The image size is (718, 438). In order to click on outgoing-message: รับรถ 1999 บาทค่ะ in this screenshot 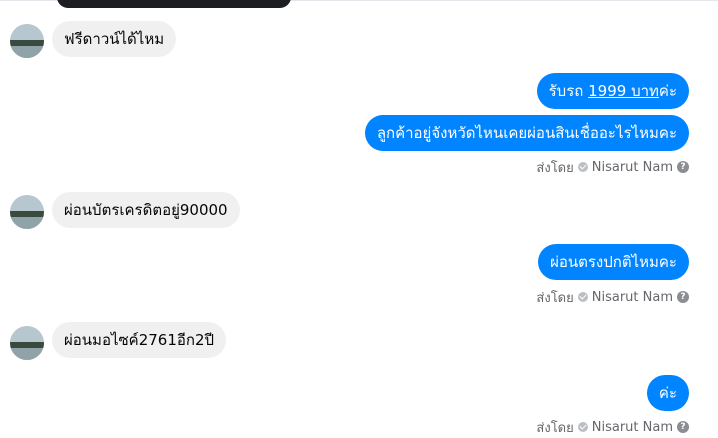, I will do `click(612, 91)`.